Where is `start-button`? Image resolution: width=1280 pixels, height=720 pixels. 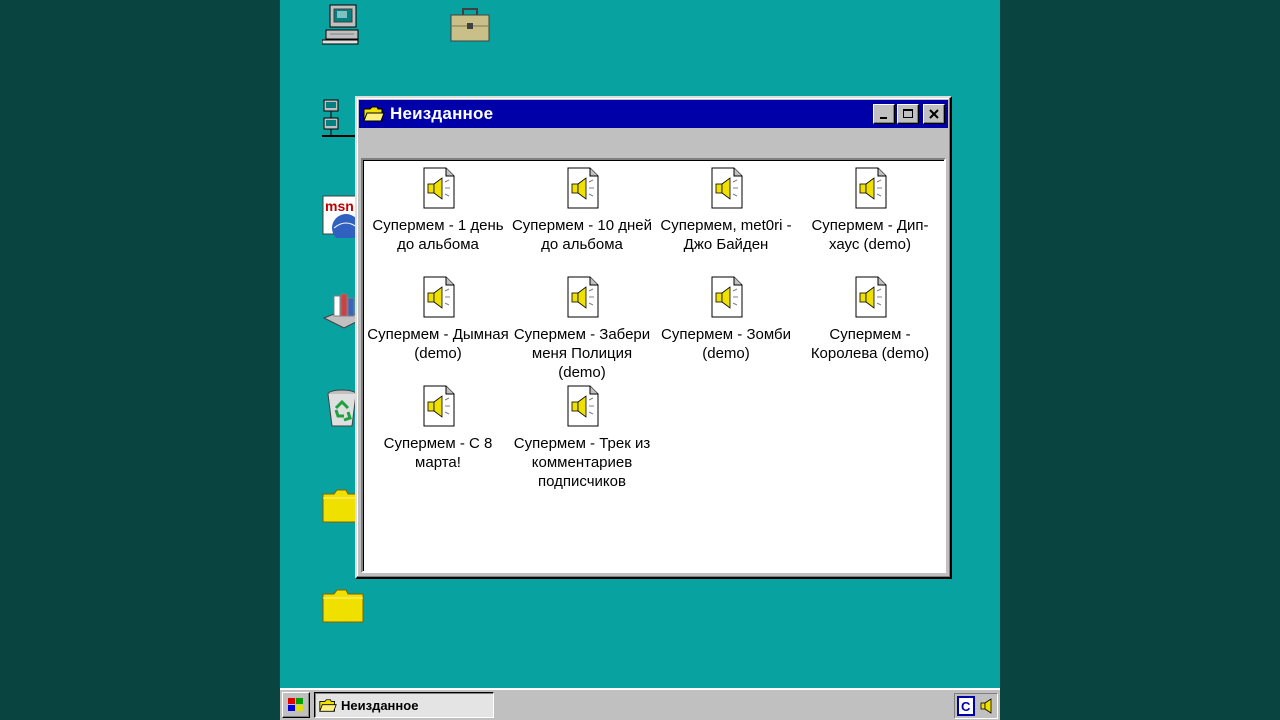
start-button is located at coordinates (296, 705).